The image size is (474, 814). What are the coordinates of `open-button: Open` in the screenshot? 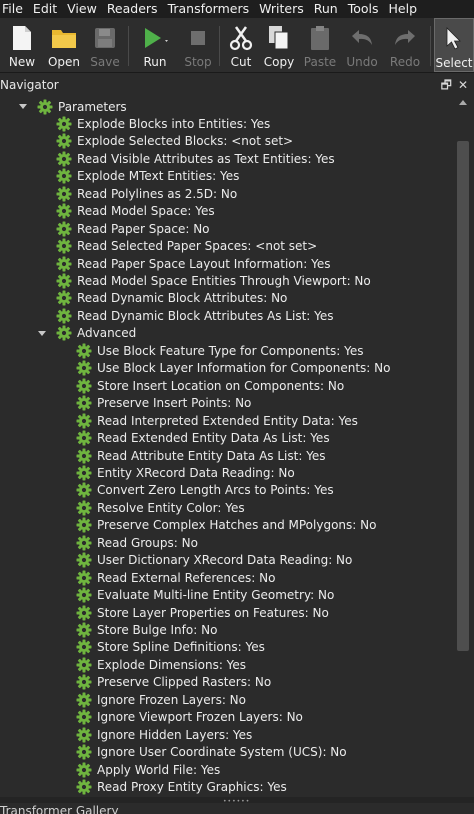 It's located at (64, 45).